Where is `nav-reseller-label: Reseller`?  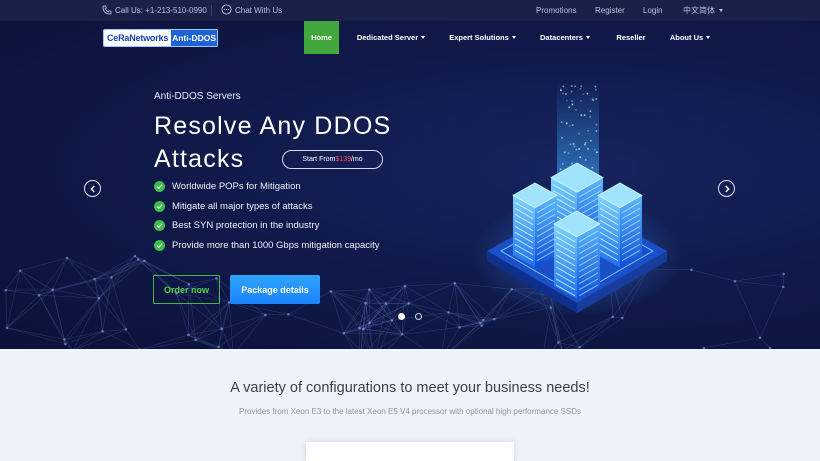 nav-reseller-label: Reseller is located at coordinates (631, 37).